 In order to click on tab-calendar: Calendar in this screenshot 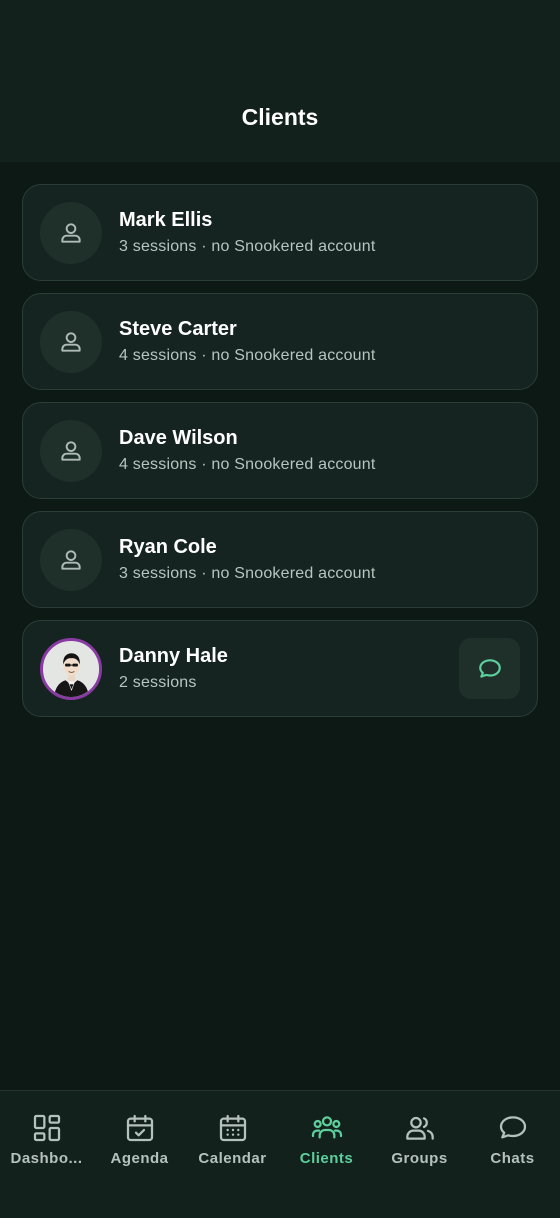, I will do `click(232, 1141)`.